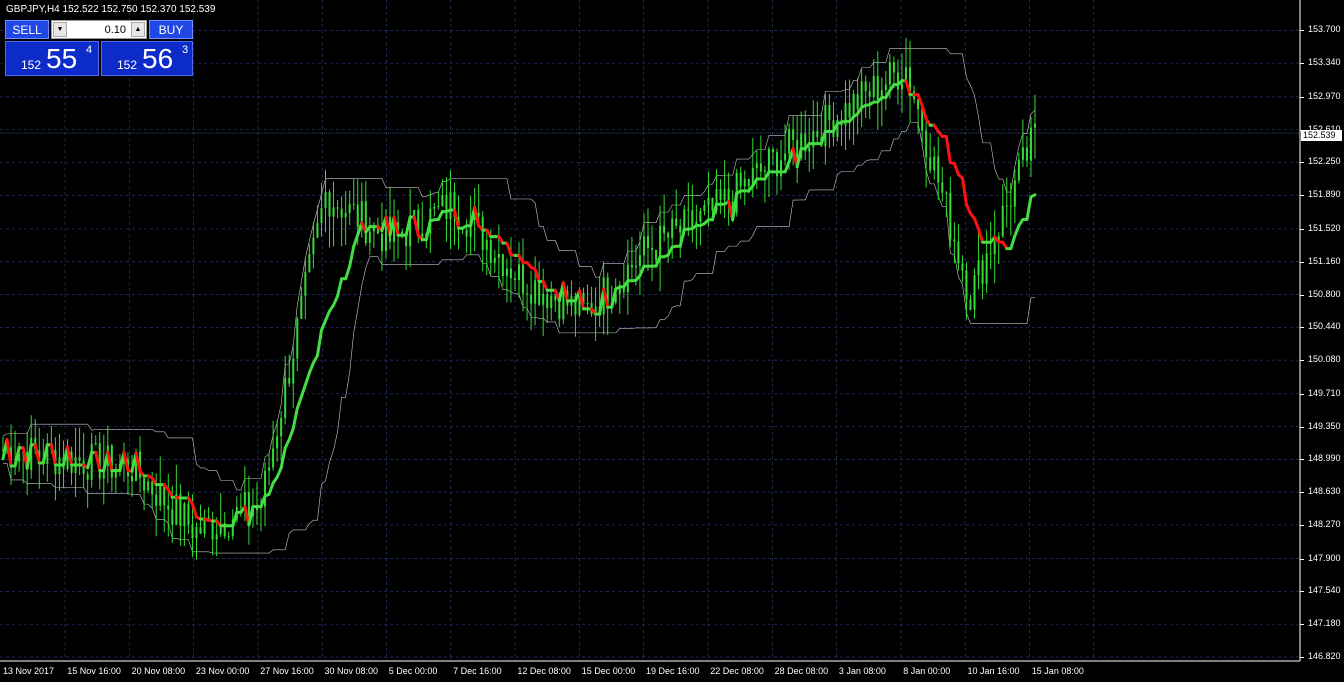 This screenshot has height=682, width=1344. Describe the element at coordinates (27, 29) in the screenshot. I see `sell-button: SELL` at that location.